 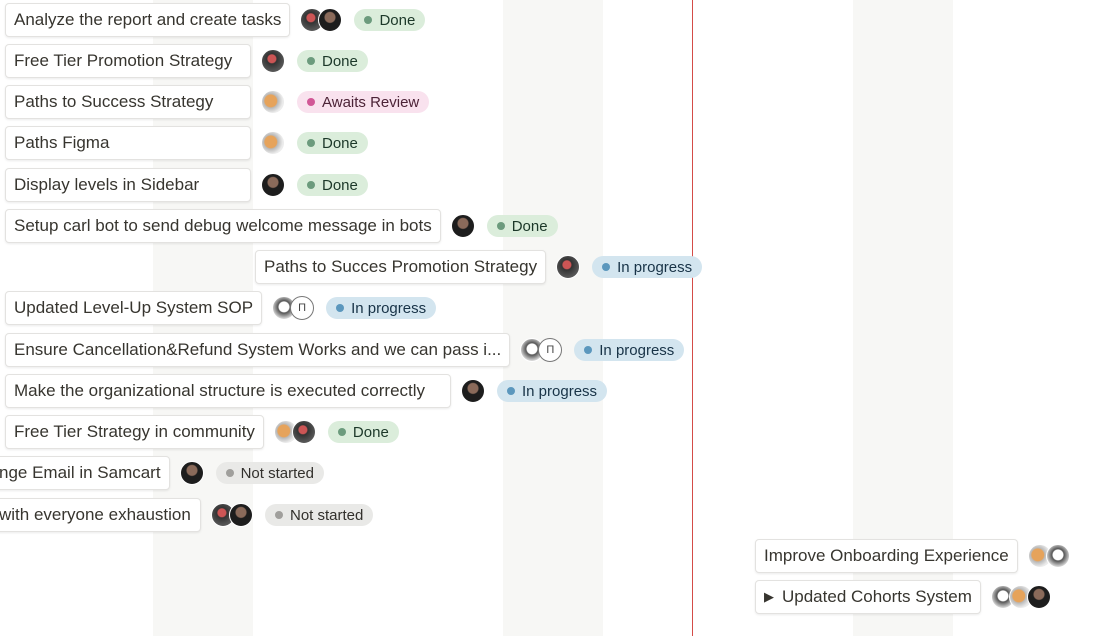 I want to click on timeline-task-row: ▶ Updated Cohorts System, so click(x=903, y=597).